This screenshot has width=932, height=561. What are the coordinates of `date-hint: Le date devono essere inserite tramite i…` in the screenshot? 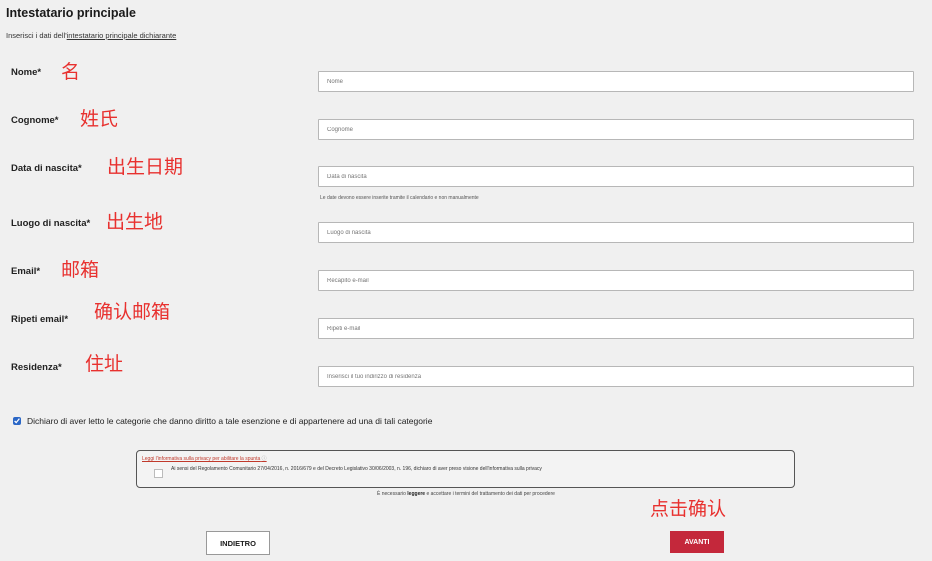 It's located at (399, 198).